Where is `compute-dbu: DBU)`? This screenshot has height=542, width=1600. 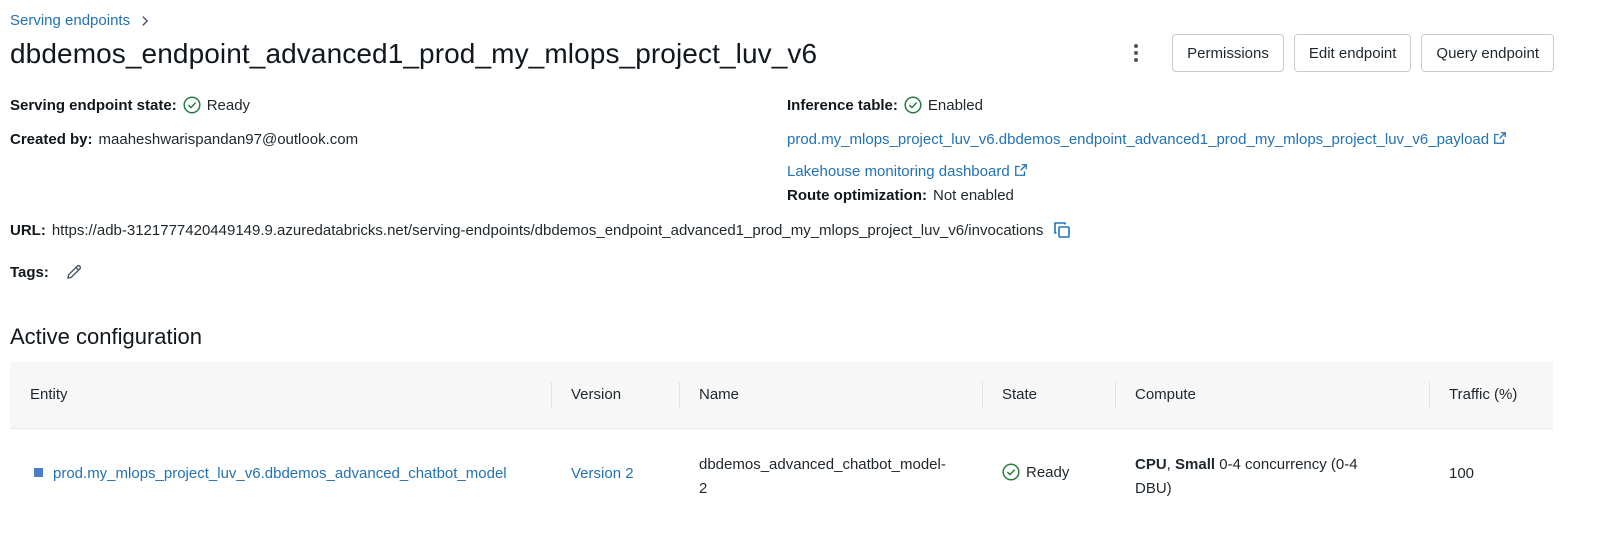 compute-dbu: DBU) is located at coordinates (1153, 488).